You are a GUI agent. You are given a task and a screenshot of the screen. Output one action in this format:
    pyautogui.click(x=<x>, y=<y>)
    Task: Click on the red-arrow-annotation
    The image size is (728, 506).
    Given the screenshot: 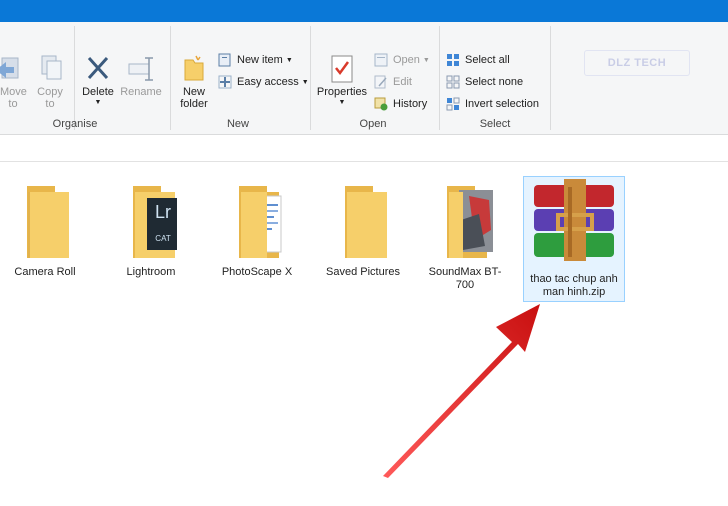 What is the action you would take?
    pyautogui.click(x=461, y=391)
    